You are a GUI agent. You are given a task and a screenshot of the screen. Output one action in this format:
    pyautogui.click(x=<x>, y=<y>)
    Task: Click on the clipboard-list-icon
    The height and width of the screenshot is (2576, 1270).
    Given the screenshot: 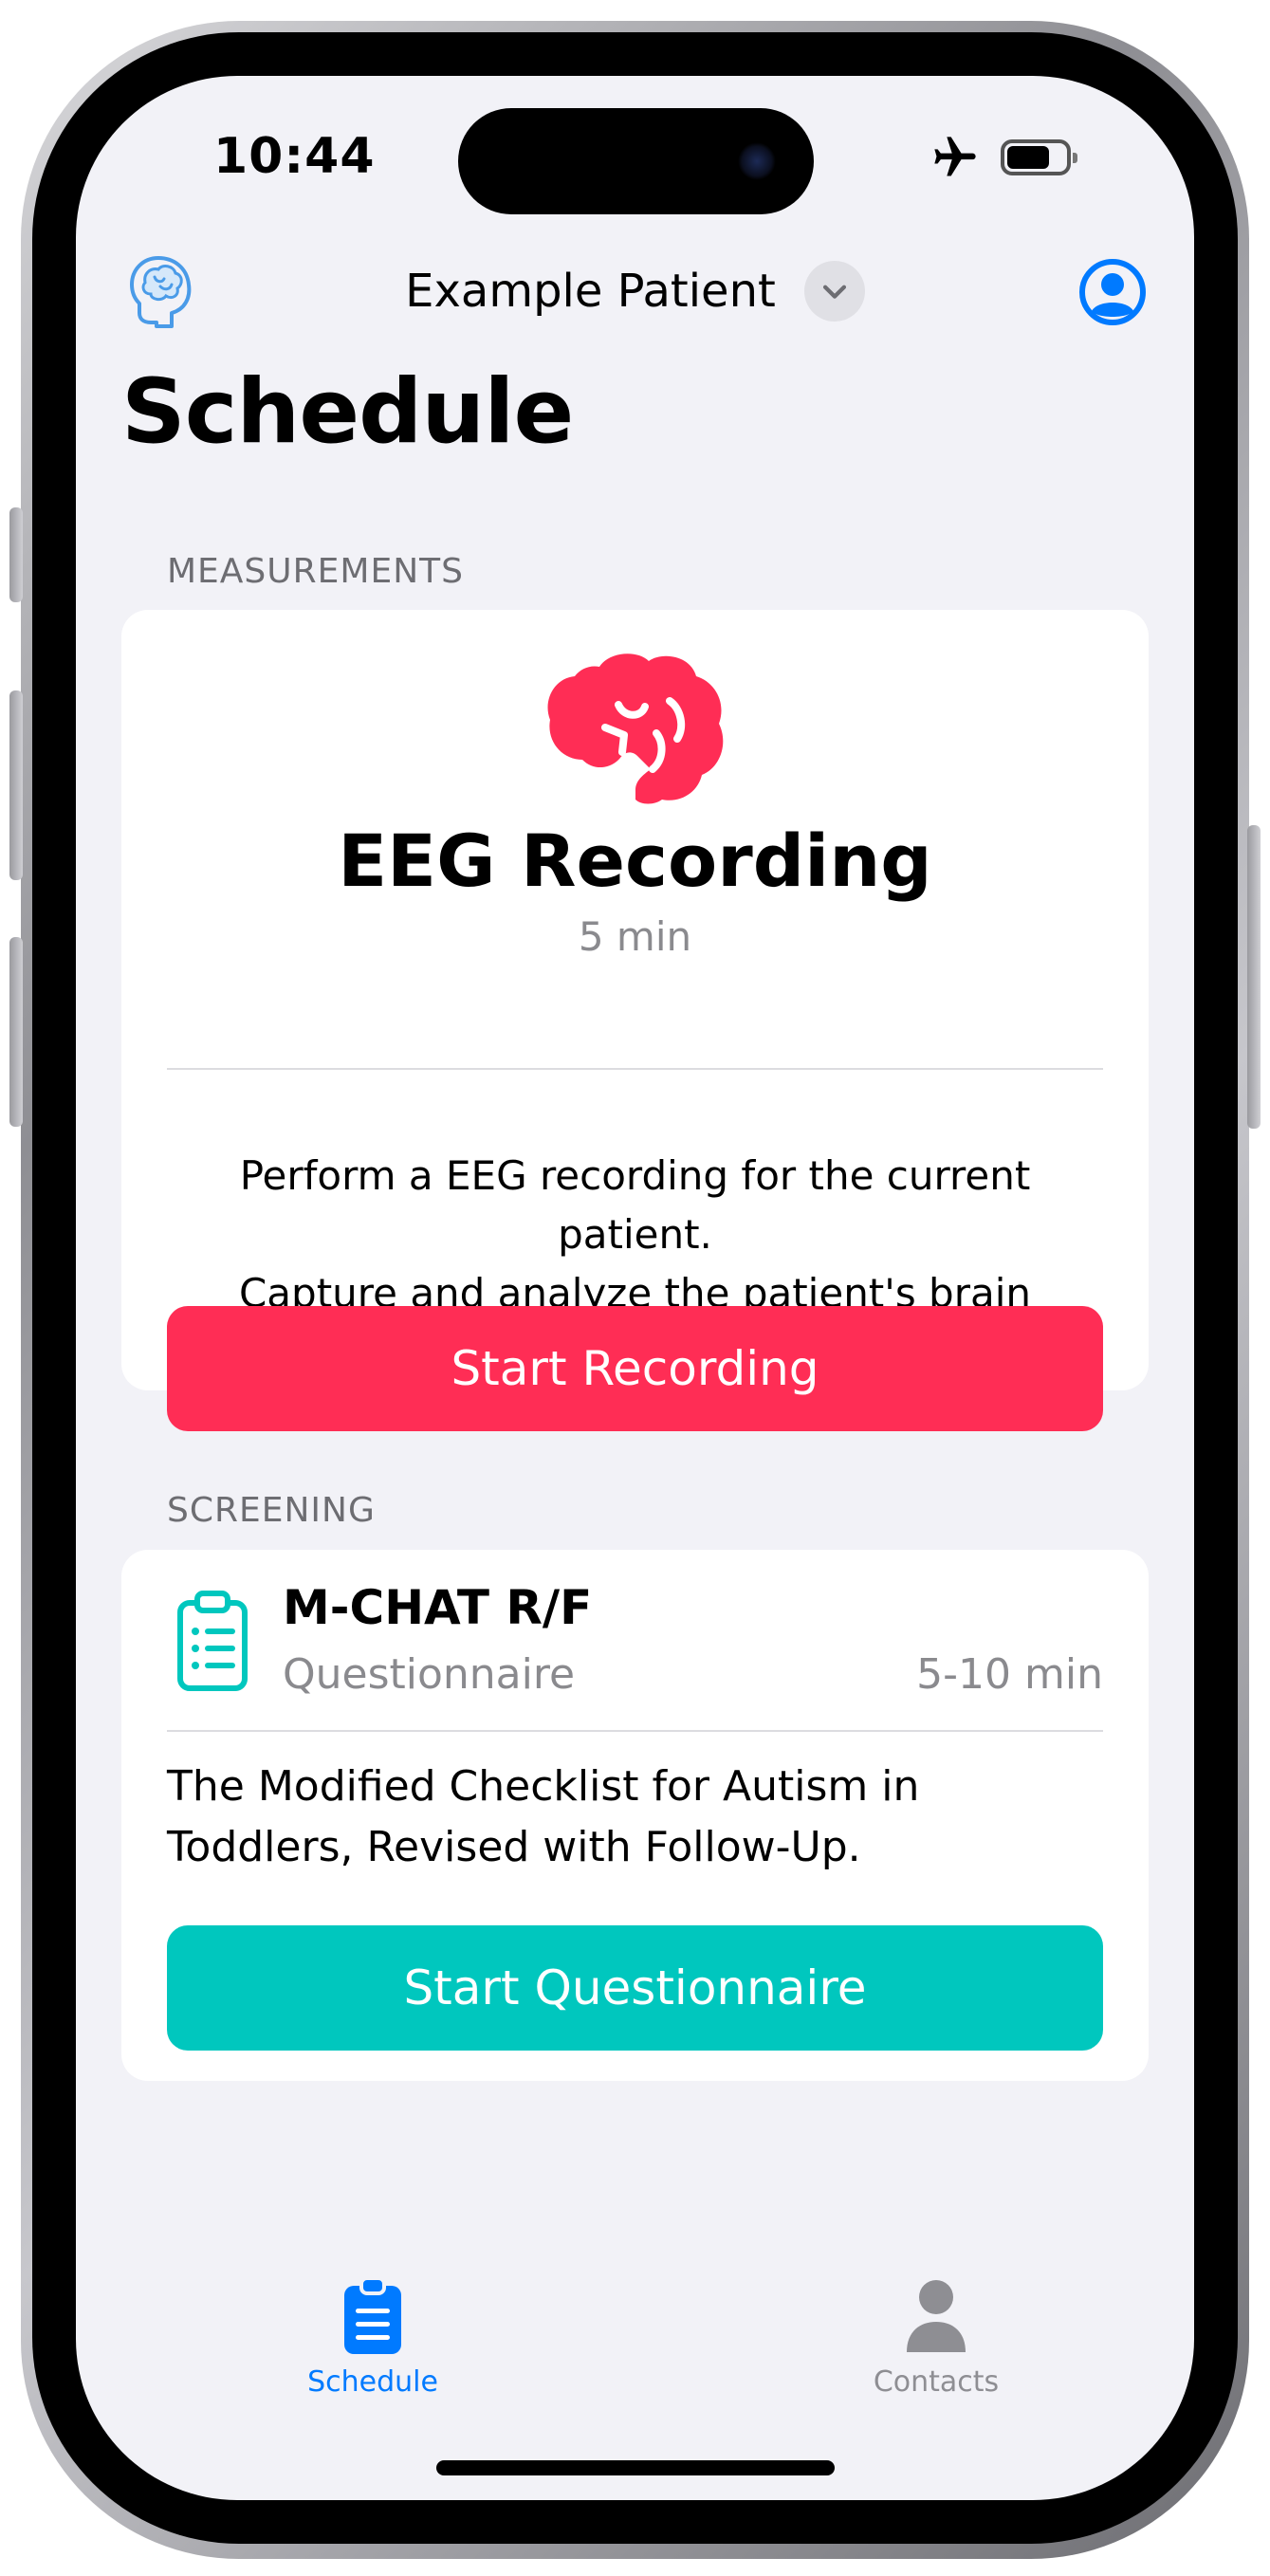 What is the action you would take?
    pyautogui.click(x=212, y=1641)
    